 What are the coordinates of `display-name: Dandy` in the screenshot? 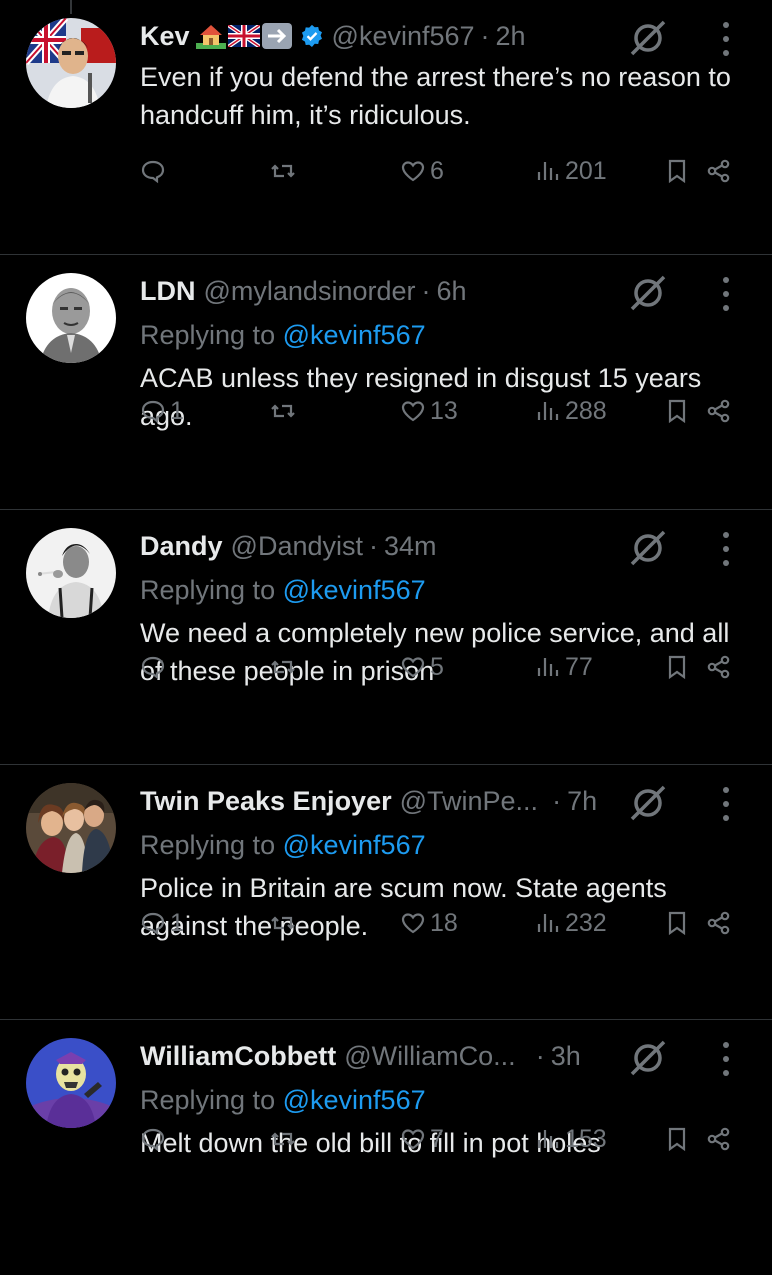 It's located at (181, 546).